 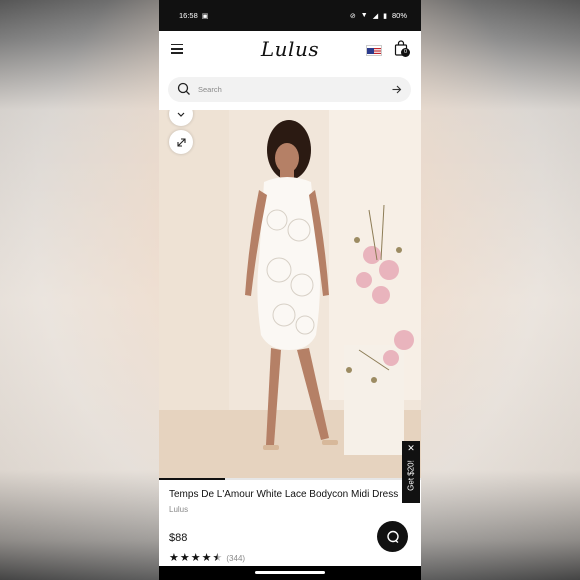 What do you see at coordinates (405, 52) in the screenshot?
I see `cart-count-badge: 0` at bounding box center [405, 52].